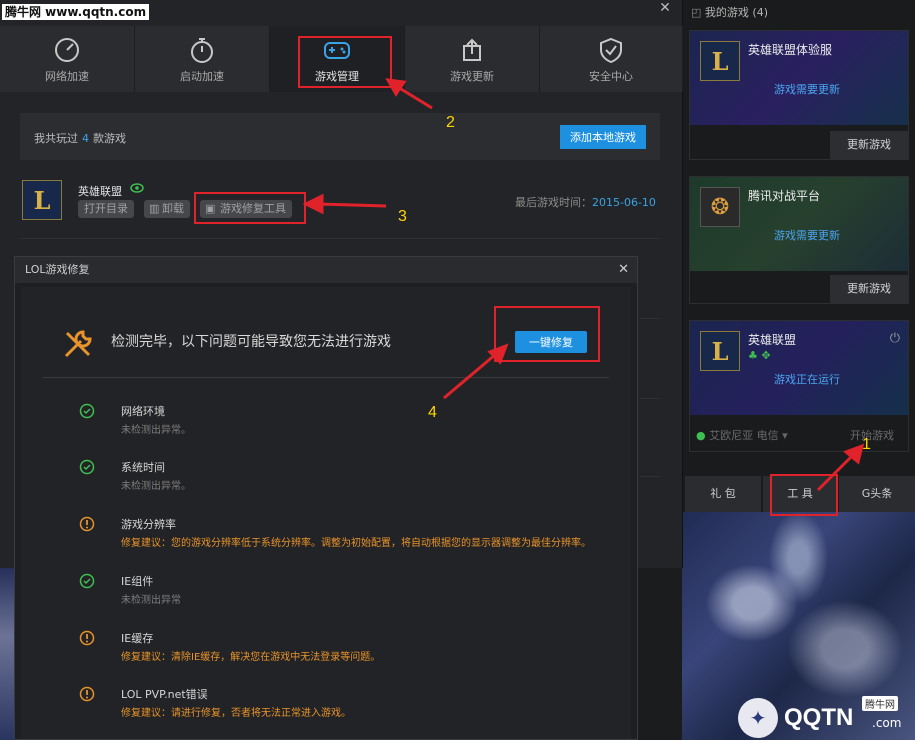 The image size is (915, 740). What do you see at coordinates (887, 723) in the screenshot?
I see `brand-domain: .com` at bounding box center [887, 723].